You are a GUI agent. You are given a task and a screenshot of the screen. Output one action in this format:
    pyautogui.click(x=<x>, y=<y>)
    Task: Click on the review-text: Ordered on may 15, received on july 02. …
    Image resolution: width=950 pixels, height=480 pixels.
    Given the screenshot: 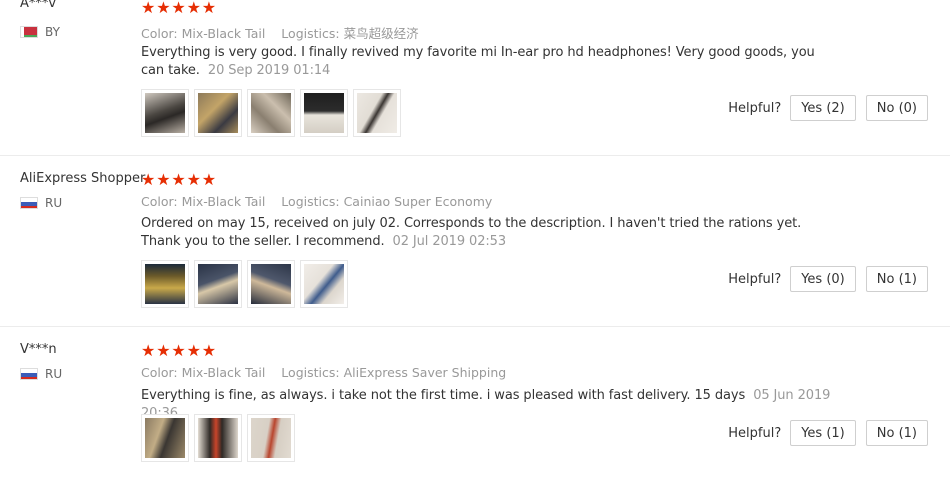 What is the action you would take?
    pyautogui.click(x=486, y=232)
    